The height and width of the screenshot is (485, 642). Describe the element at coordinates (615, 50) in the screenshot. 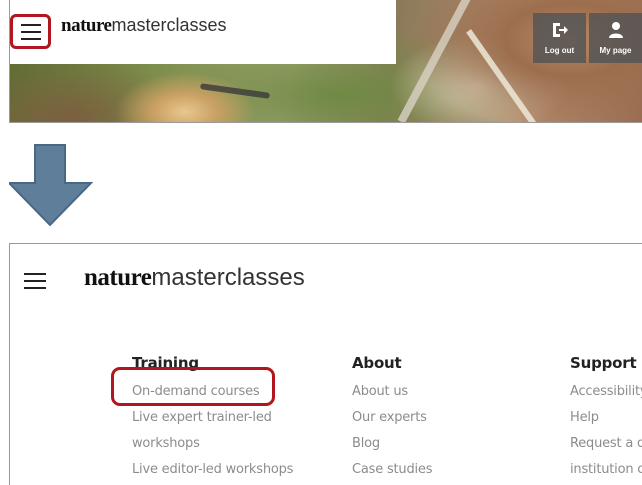

I see `my-page-label: My page` at that location.